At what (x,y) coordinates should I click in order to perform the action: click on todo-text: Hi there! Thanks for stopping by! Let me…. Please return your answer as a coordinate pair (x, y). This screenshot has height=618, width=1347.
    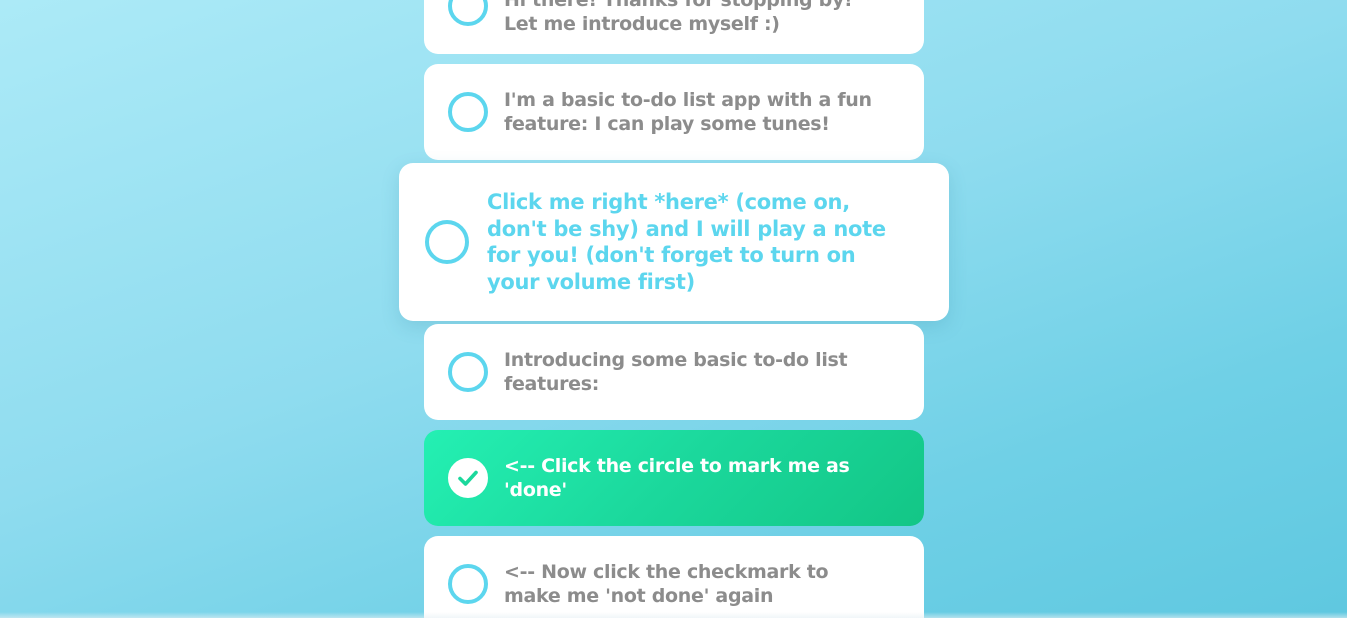
    Looking at the image, I should click on (689, 18).